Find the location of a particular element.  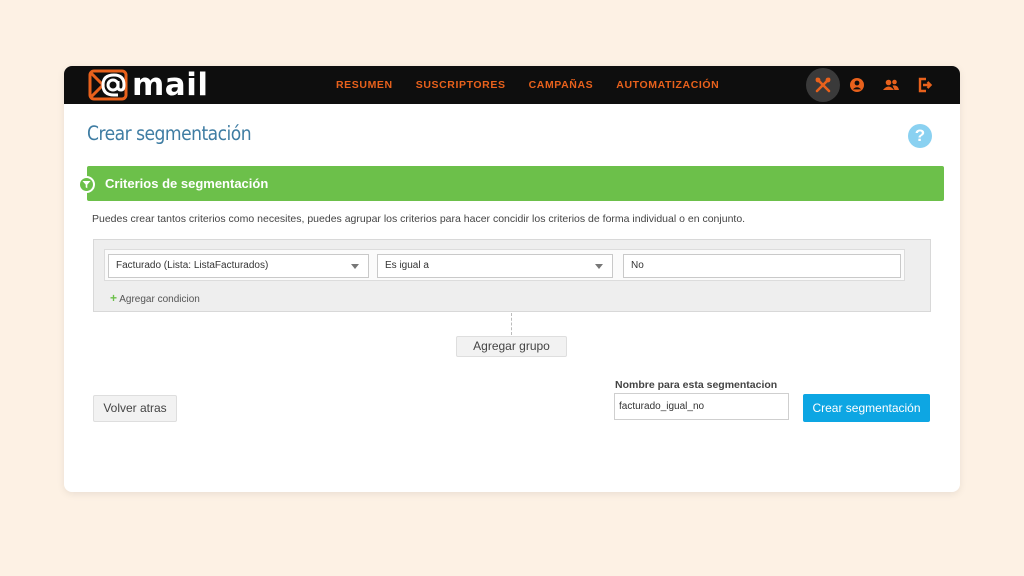

logout-icon is located at coordinates (925, 85).